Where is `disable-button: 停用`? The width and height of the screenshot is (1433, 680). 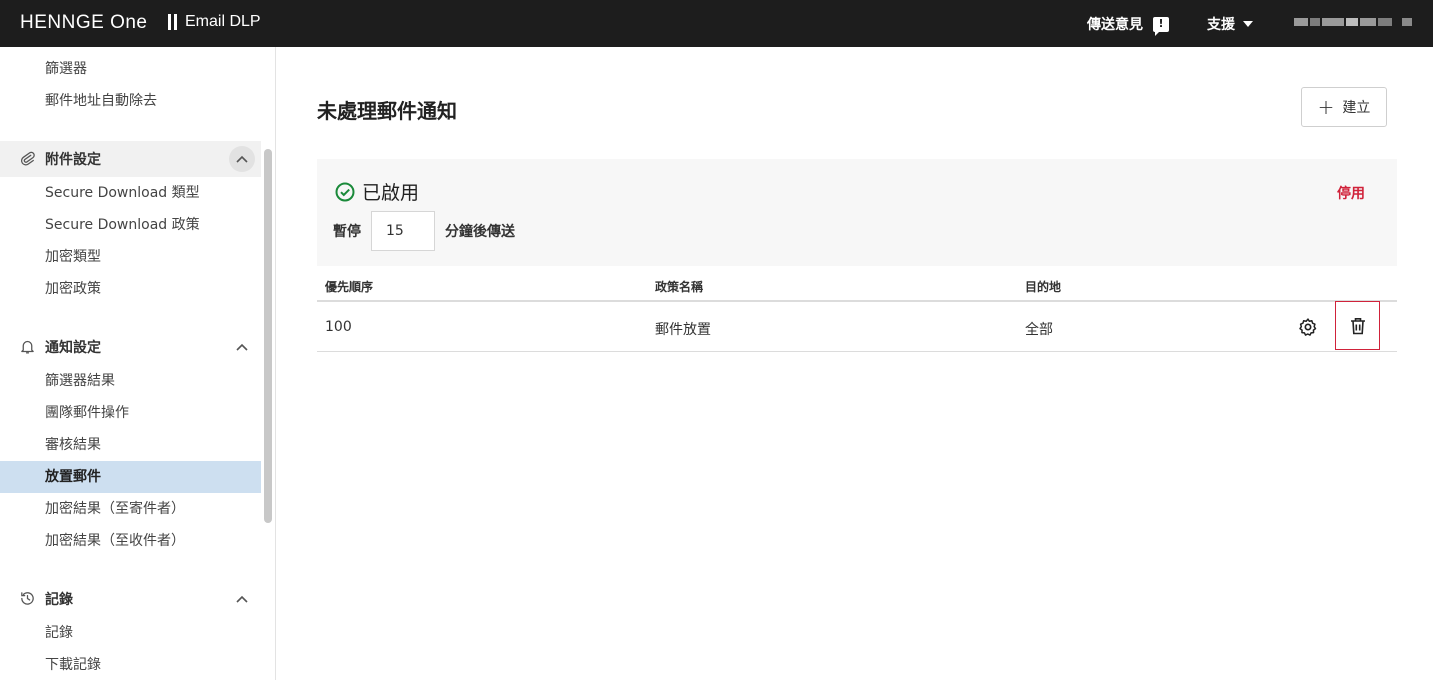 disable-button: 停用 is located at coordinates (1351, 193).